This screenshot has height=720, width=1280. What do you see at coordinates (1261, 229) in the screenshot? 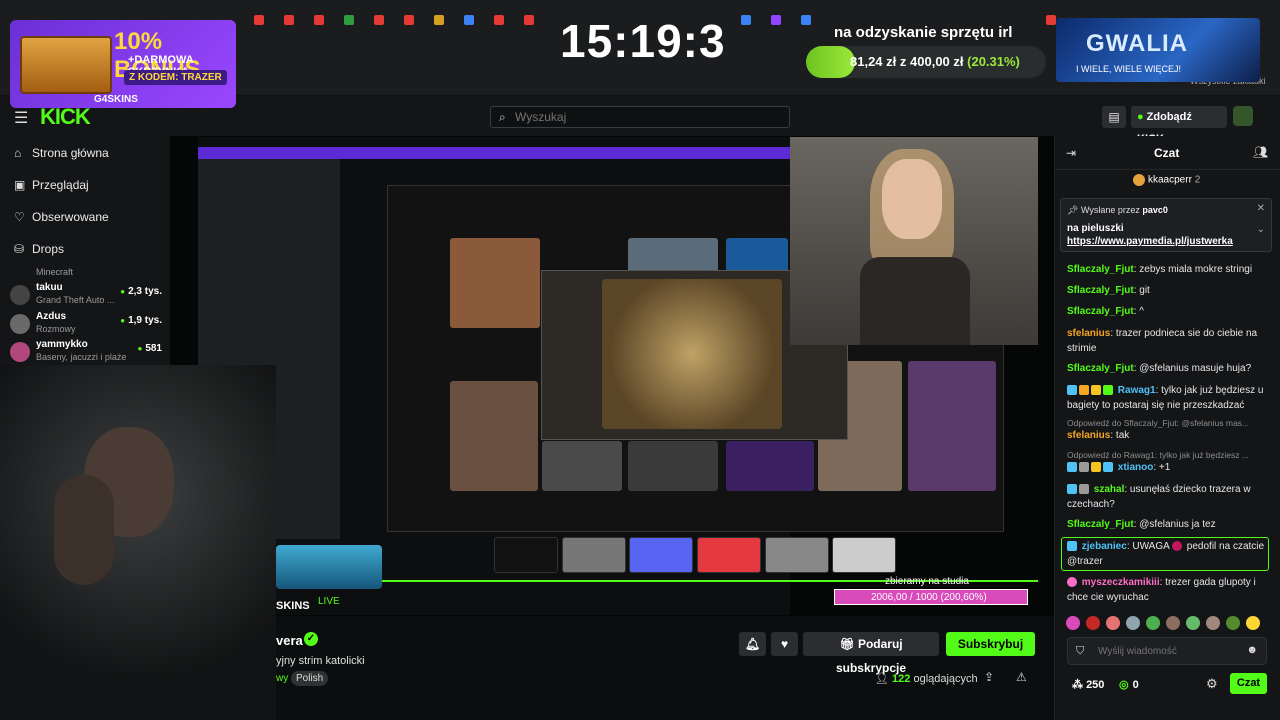
I see `chevron-down-icon: ⌄` at bounding box center [1261, 229].